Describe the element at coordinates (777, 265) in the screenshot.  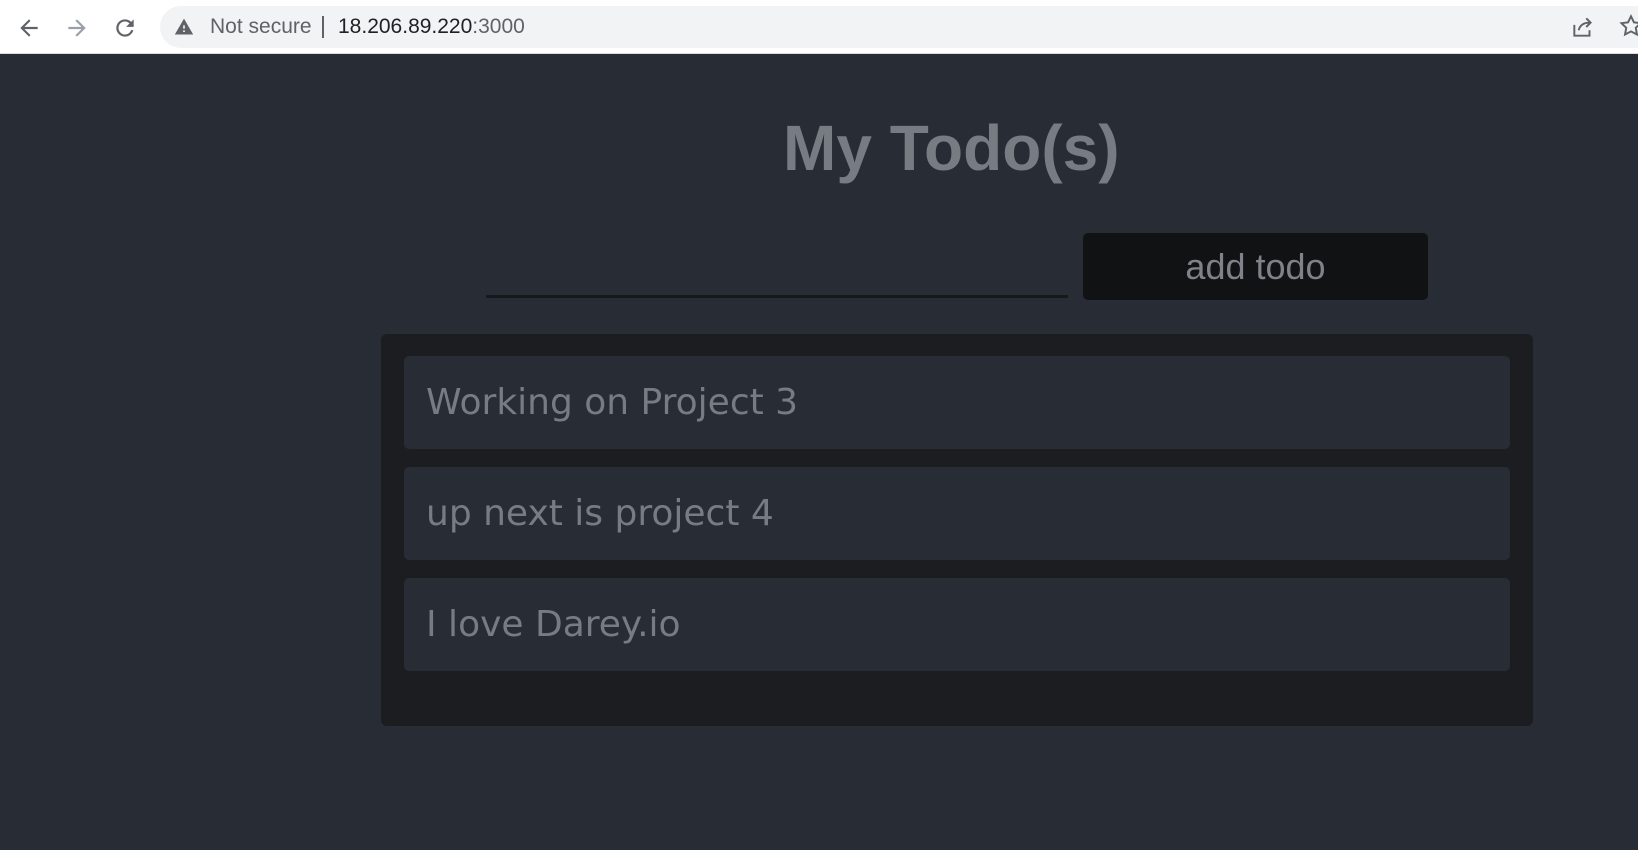
I see `todo-input` at that location.